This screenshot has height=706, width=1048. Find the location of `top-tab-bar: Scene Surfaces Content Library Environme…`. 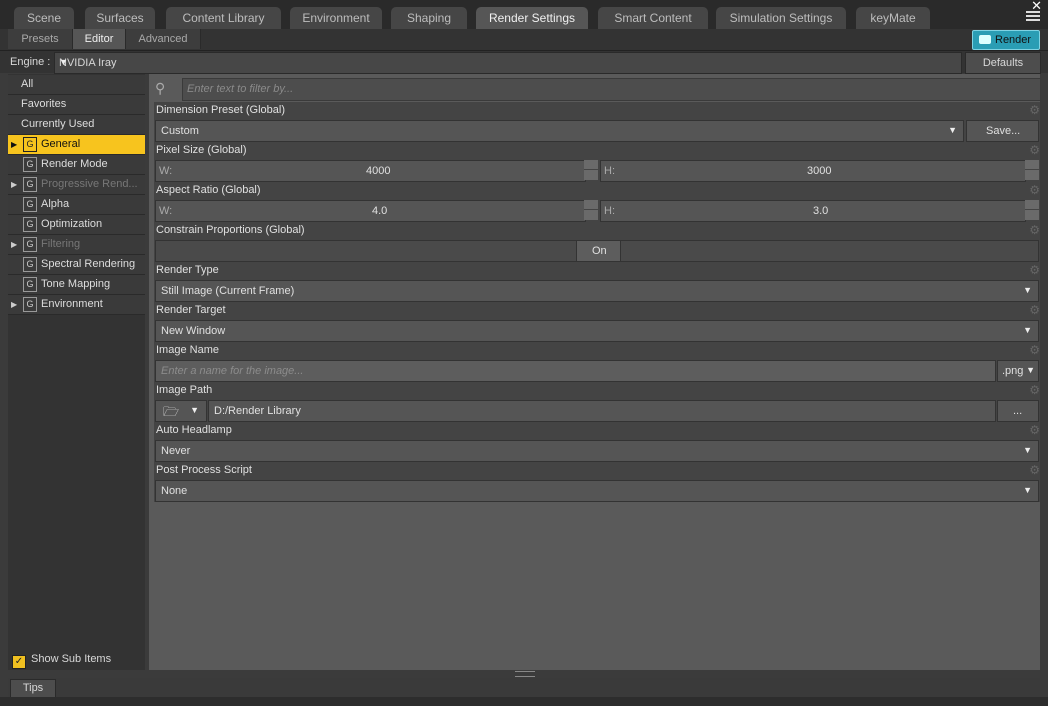

top-tab-bar: Scene Surfaces Content Library Environme… is located at coordinates (524, 14).